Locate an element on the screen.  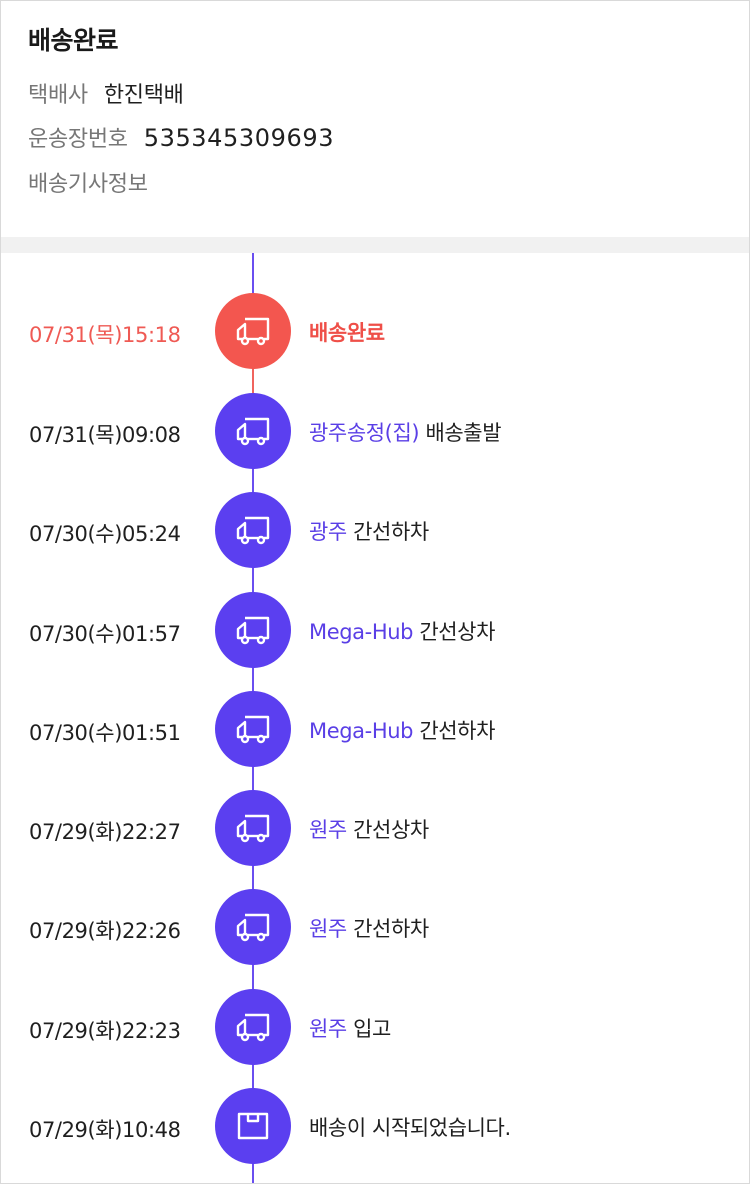
courier-value: 한진택배 is located at coordinates (143, 95).